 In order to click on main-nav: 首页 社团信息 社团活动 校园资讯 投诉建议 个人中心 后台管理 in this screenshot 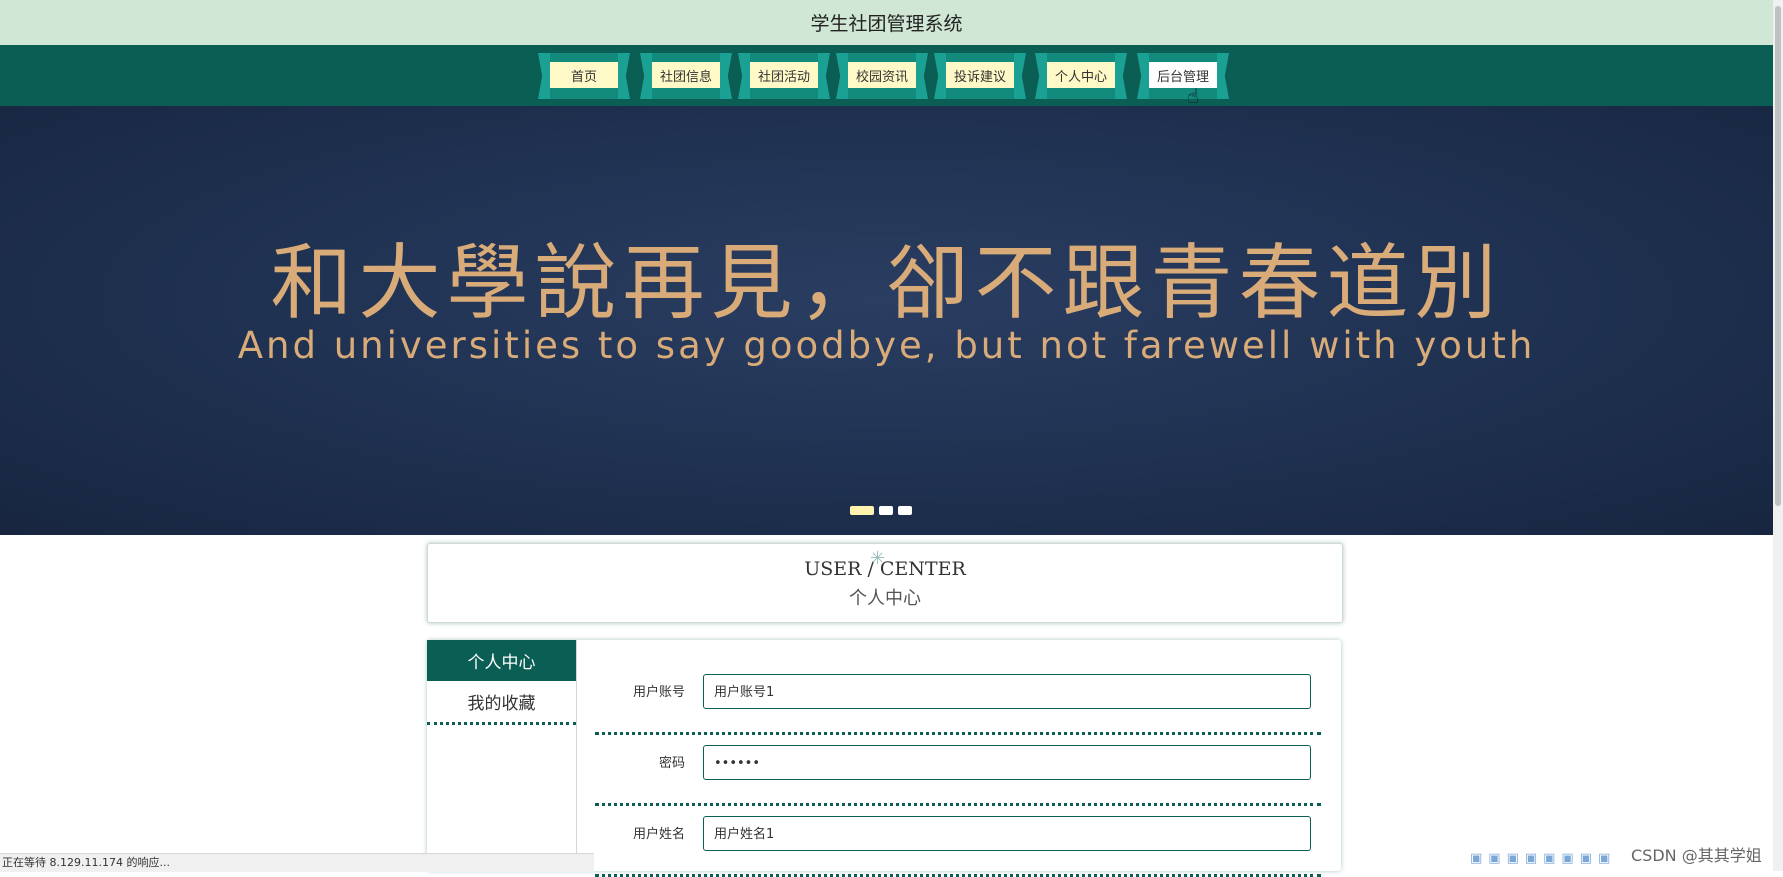, I will do `click(886, 75)`.